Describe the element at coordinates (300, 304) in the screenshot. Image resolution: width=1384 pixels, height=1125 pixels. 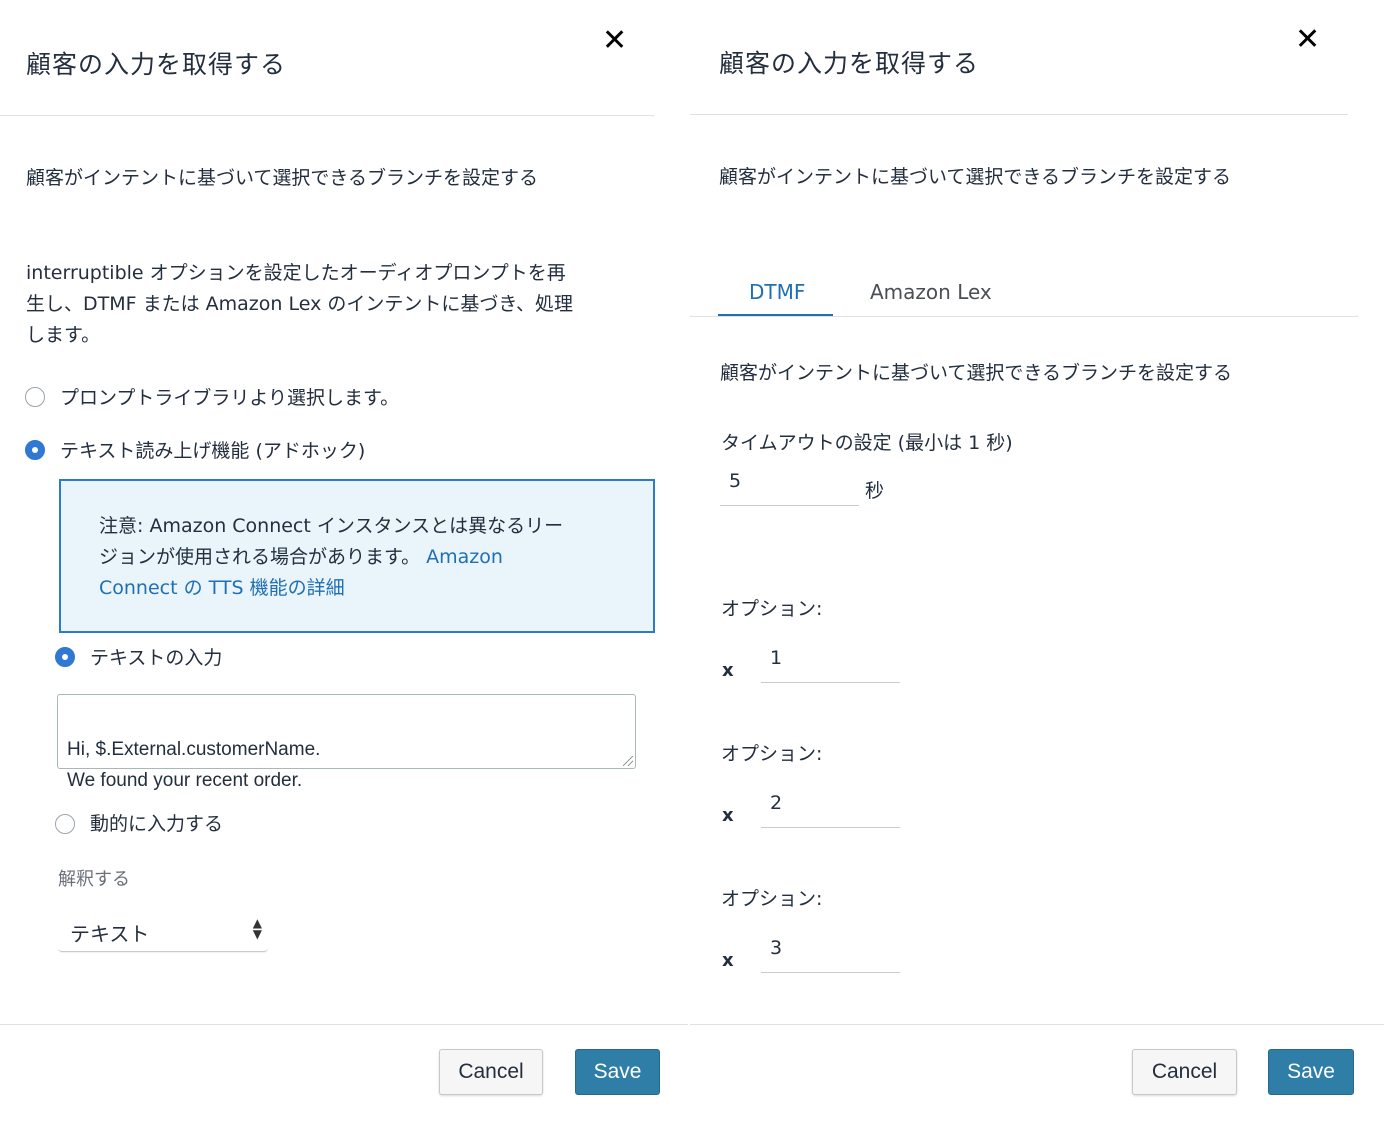
I see `description-line: 生し、DTMF または Amazon Lex のインテントに基づき、処理` at that location.